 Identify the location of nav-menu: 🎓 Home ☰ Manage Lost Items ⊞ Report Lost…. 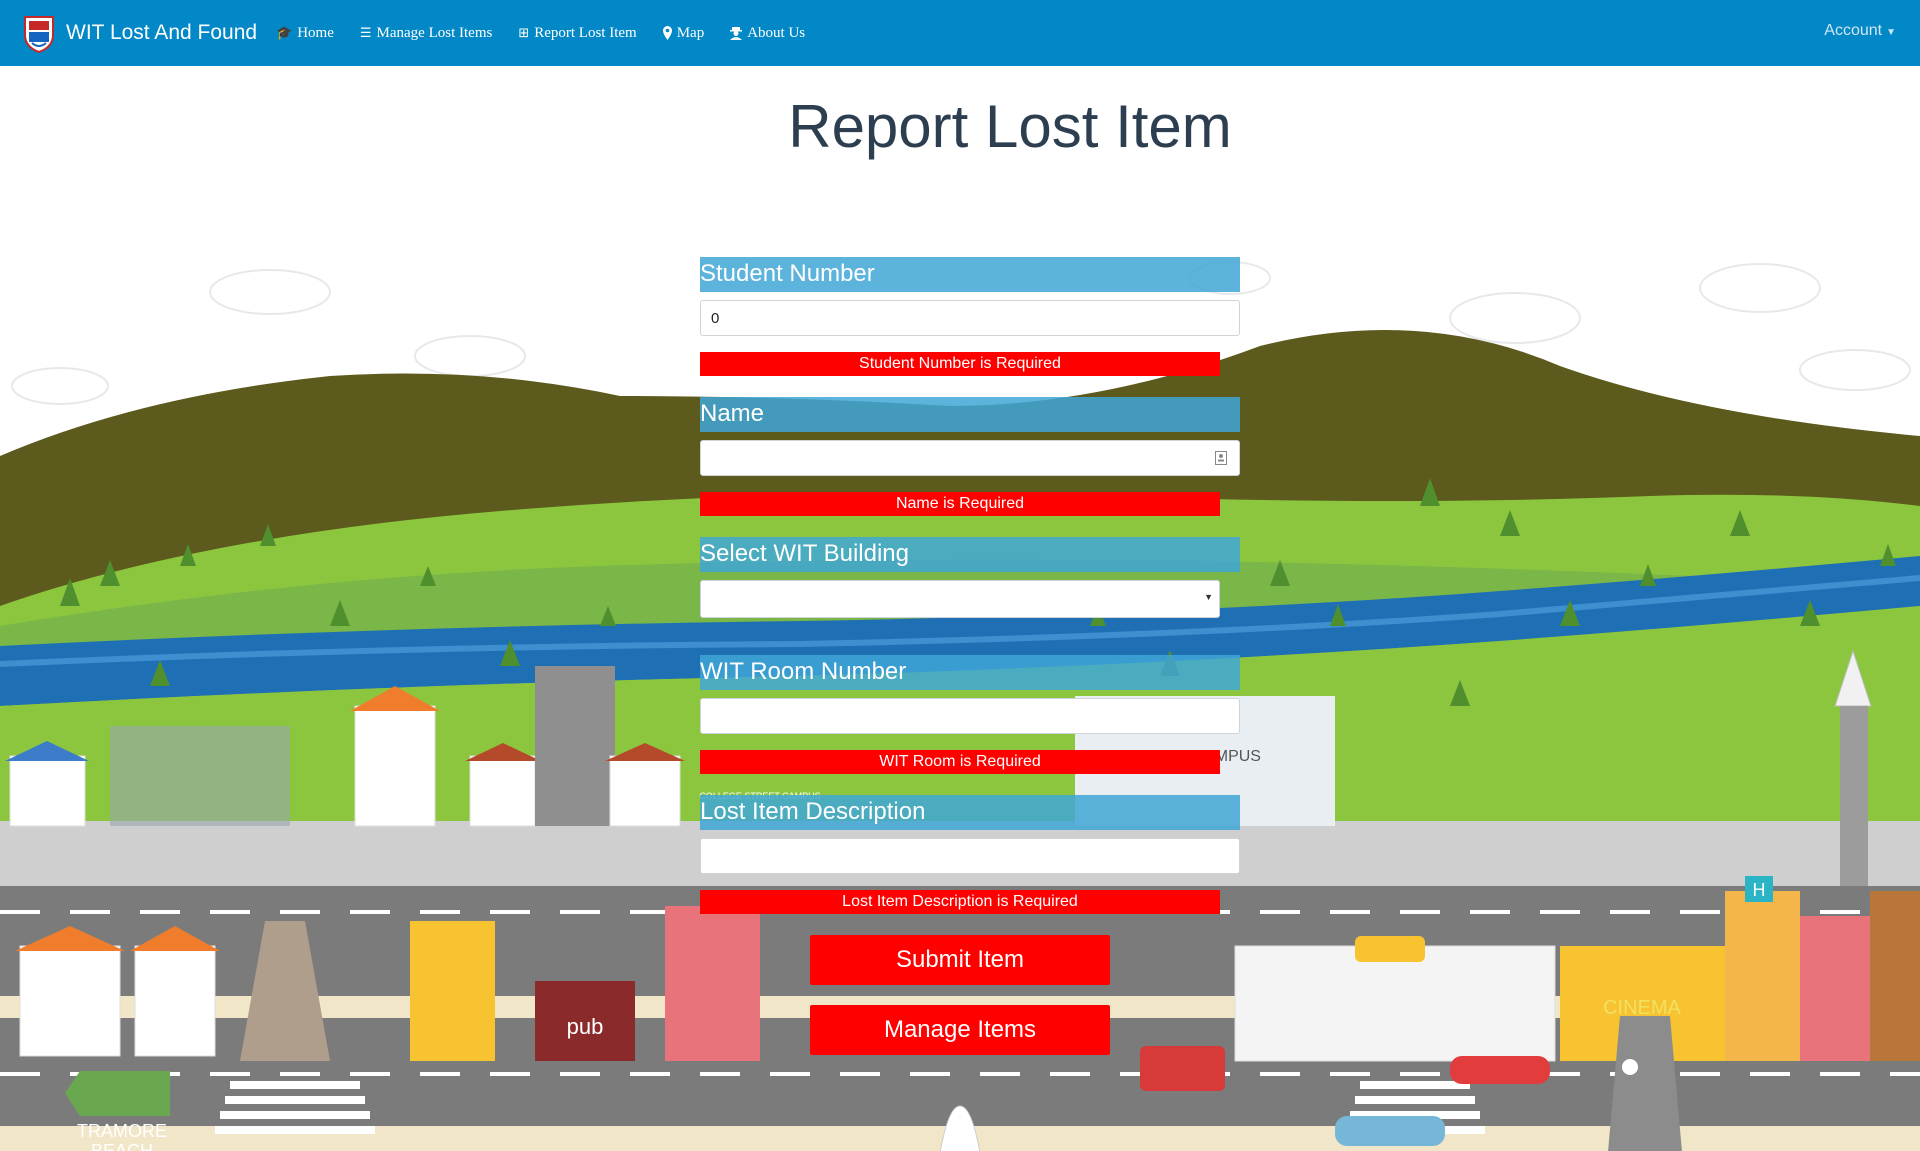
(553, 33).